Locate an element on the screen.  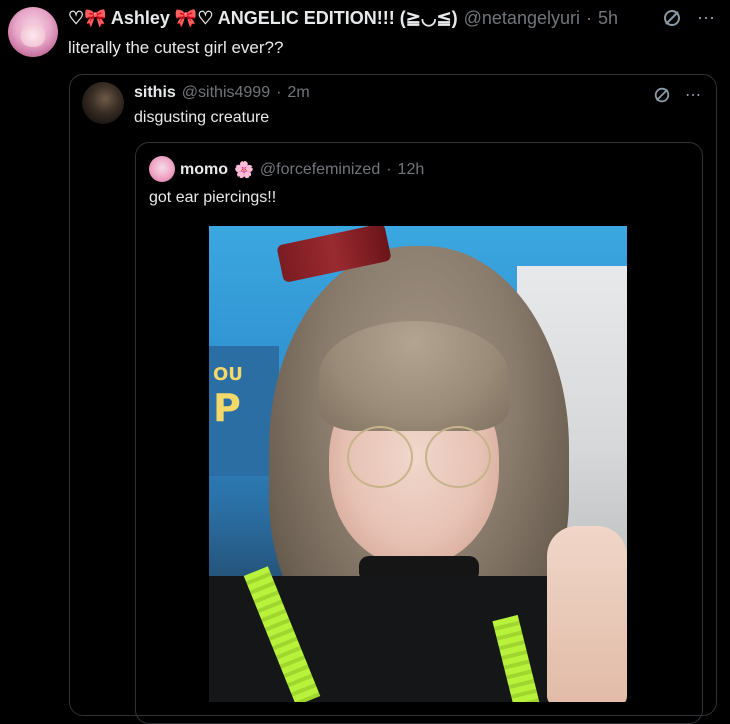
quote-header: momo 🌸 @forcefeminized · 12h is located at coordinates (302, 170).